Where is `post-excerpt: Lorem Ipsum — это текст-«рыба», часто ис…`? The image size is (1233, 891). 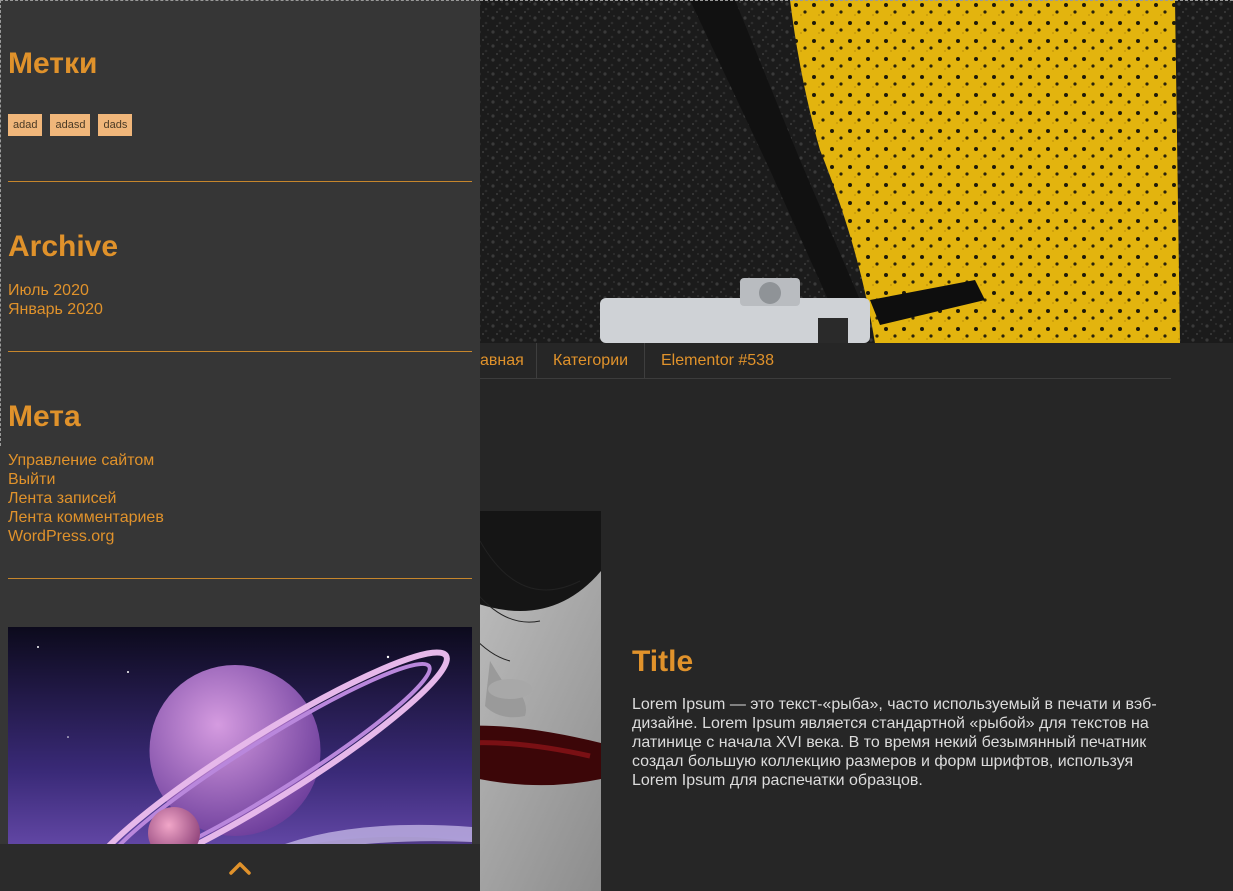
post-excerpt: Lorem Ipsum — это текст-«рыба», часто ис… is located at coordinates (894, 742).